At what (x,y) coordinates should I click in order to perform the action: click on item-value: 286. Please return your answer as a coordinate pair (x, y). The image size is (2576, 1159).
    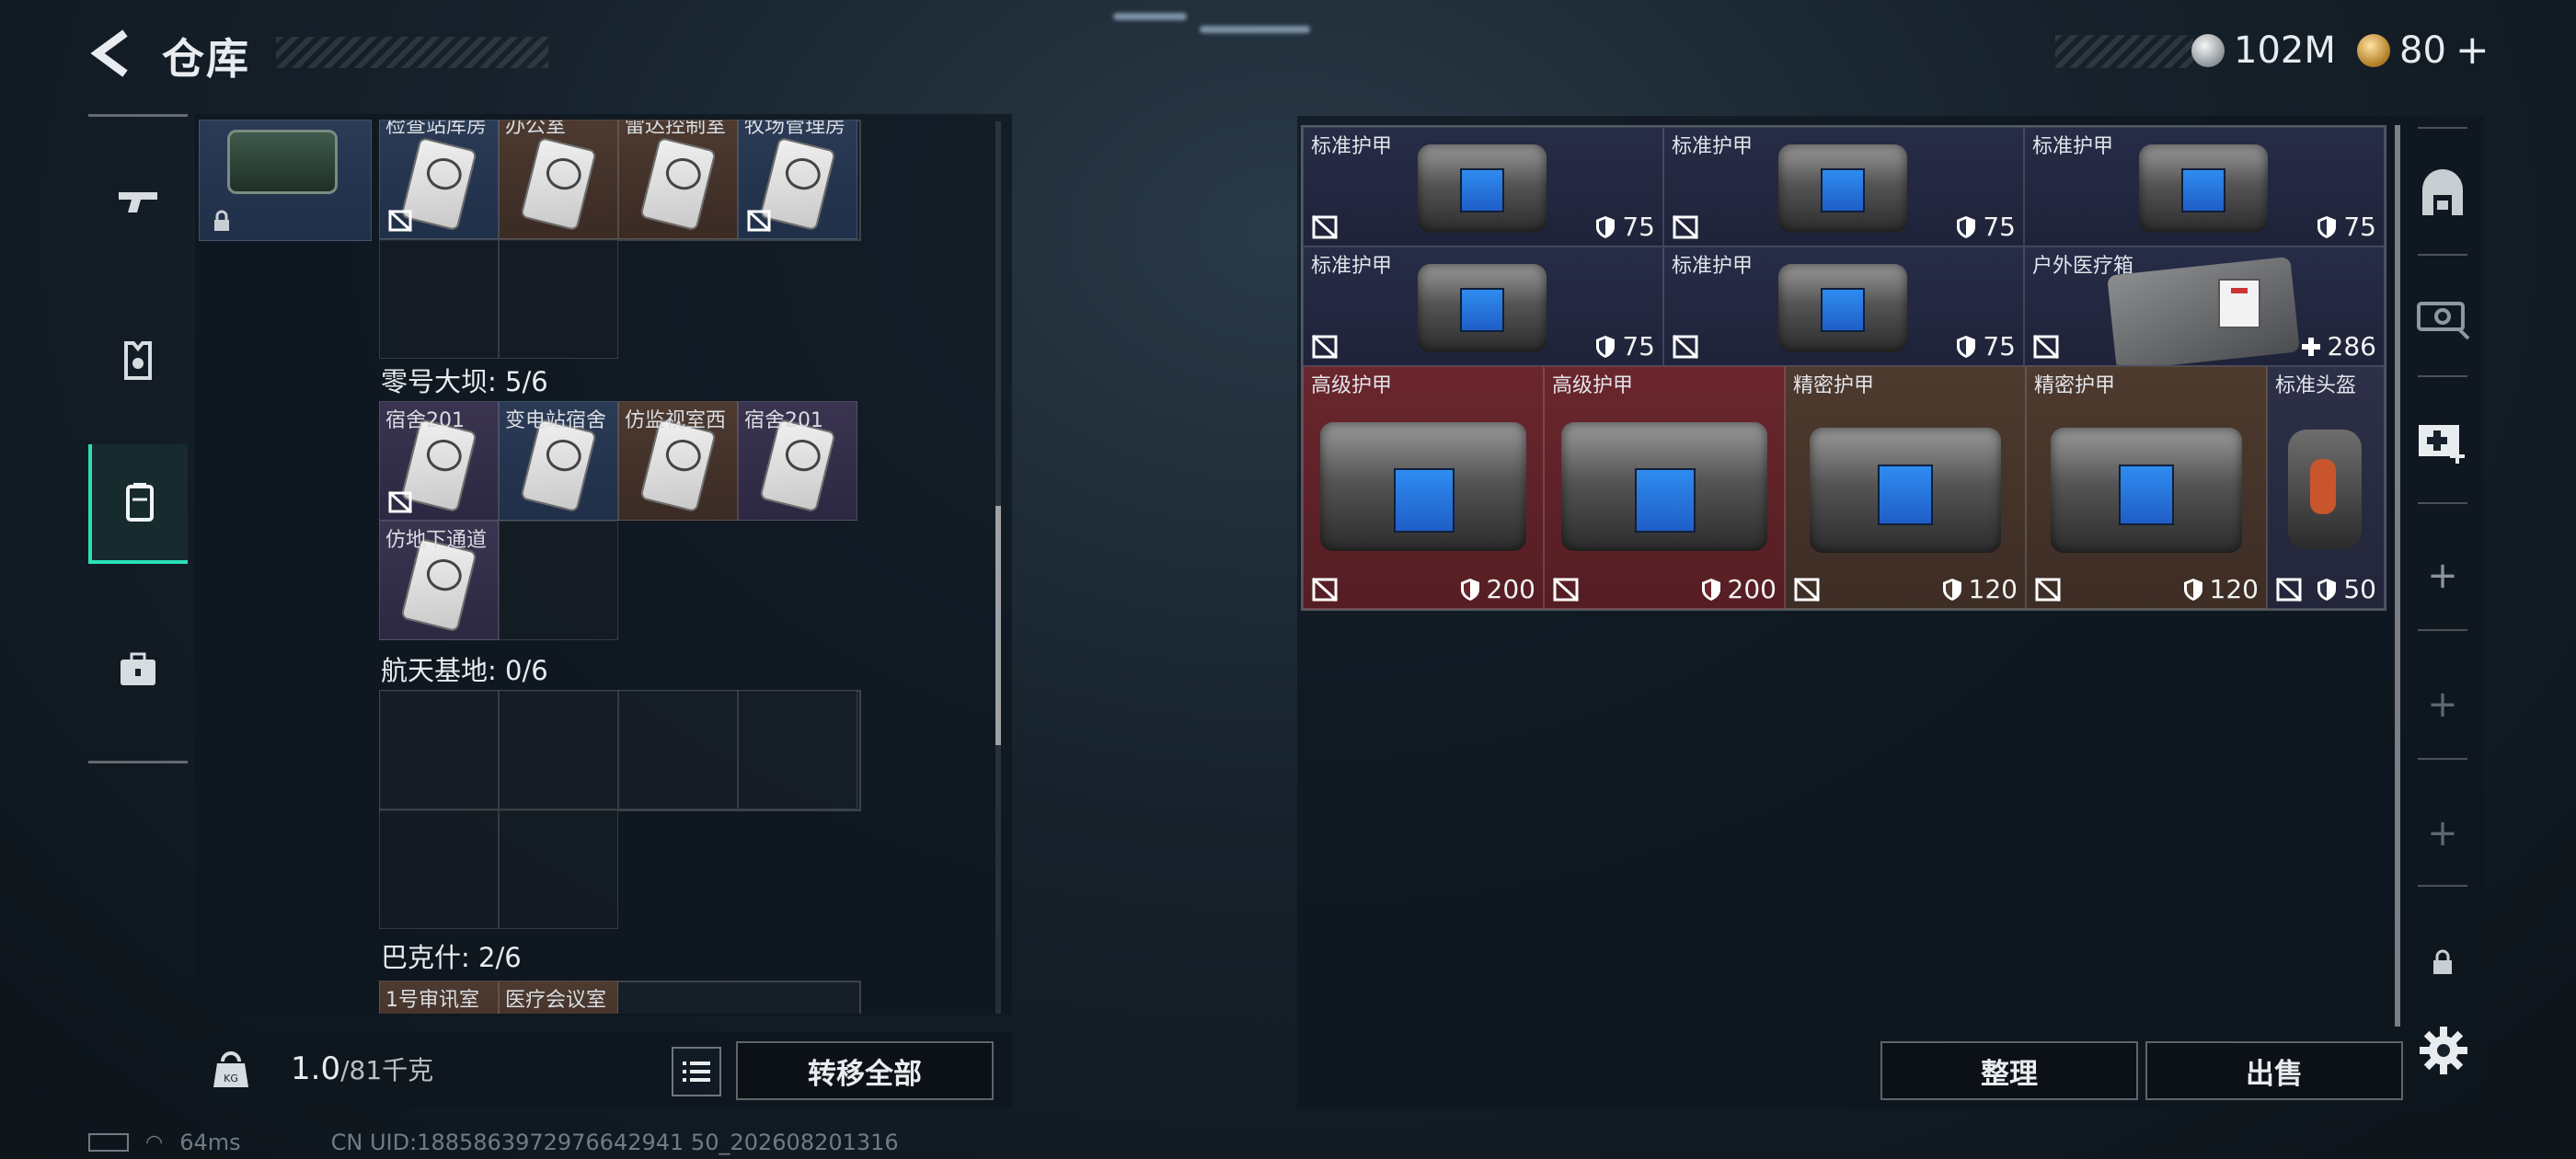
    Looking at the image, I should click on (2351, 346).